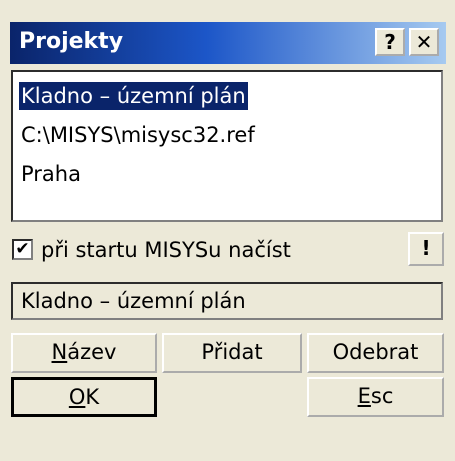 This screenshot has width=455, height=461. I want to click on close-icon: ✕, so click(424, 42).